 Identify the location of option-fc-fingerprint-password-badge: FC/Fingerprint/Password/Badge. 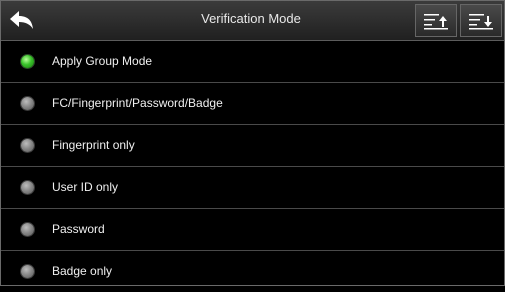
(252, 104).